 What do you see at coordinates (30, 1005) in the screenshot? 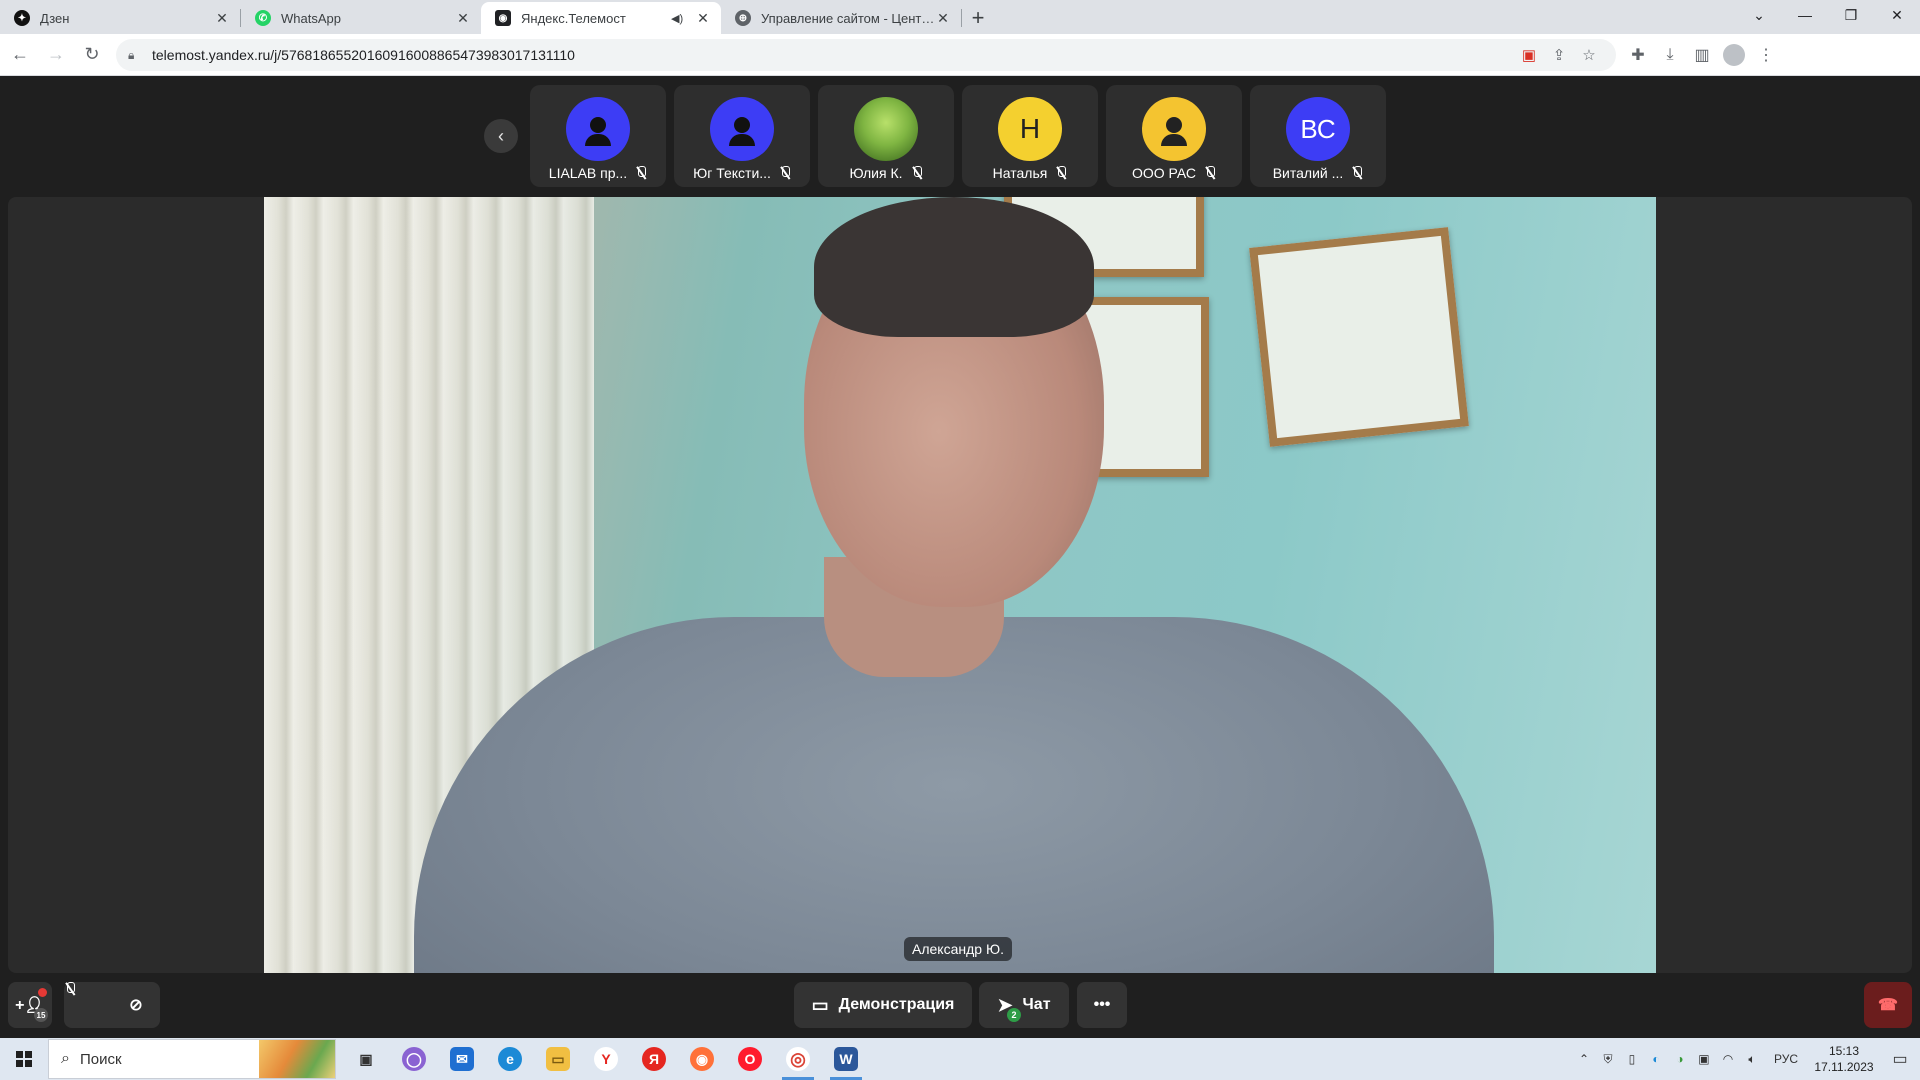
I see `invite-participants-button: +👤︎ 15` at bounding box center [30, 1005].